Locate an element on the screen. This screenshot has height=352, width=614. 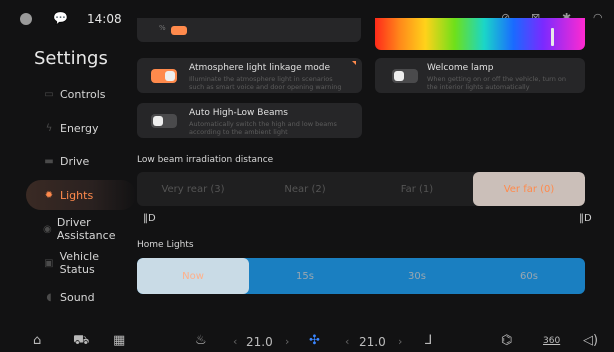
sidebar-item-vehicle-status: ▣ Vehicle Status is located at coordinates (81, 263).